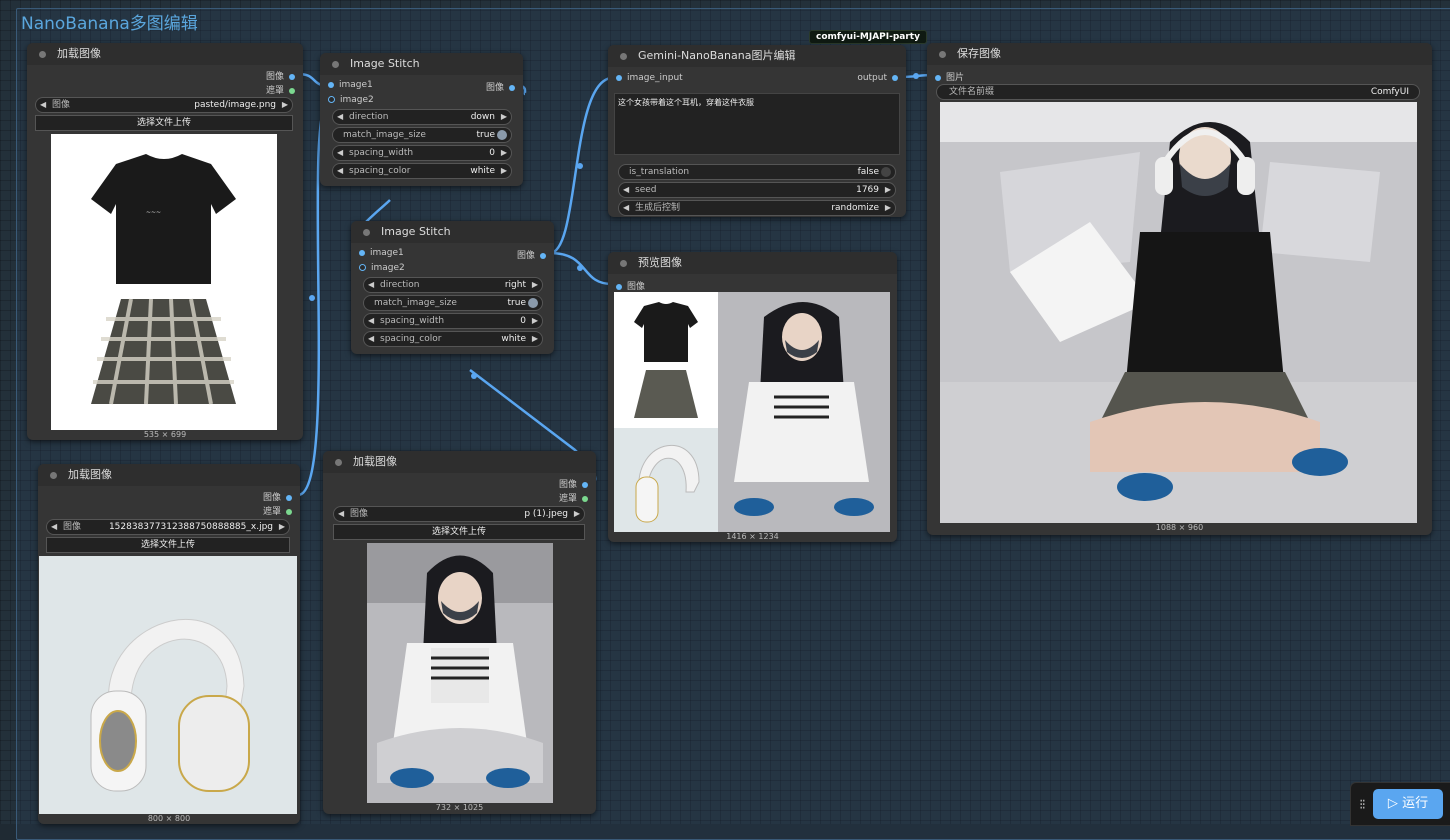 The height and width of the screenshot is (840, 1450). Describe the element at coordinates (169, 818) in the screenshot. I see `image-size-label: 800 × 800` at that location.